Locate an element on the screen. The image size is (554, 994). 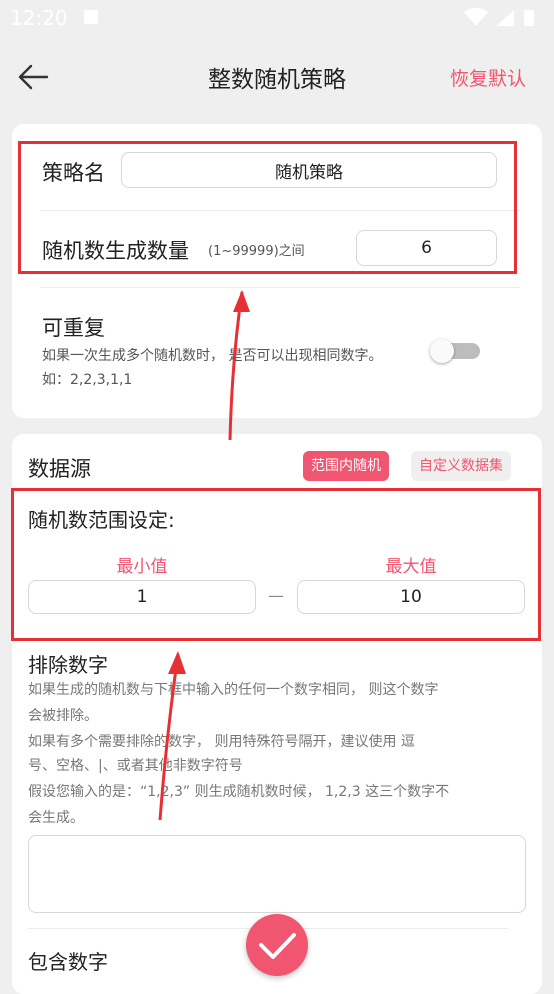
include-title: 包含数字 is located at coordinates (68, 962).